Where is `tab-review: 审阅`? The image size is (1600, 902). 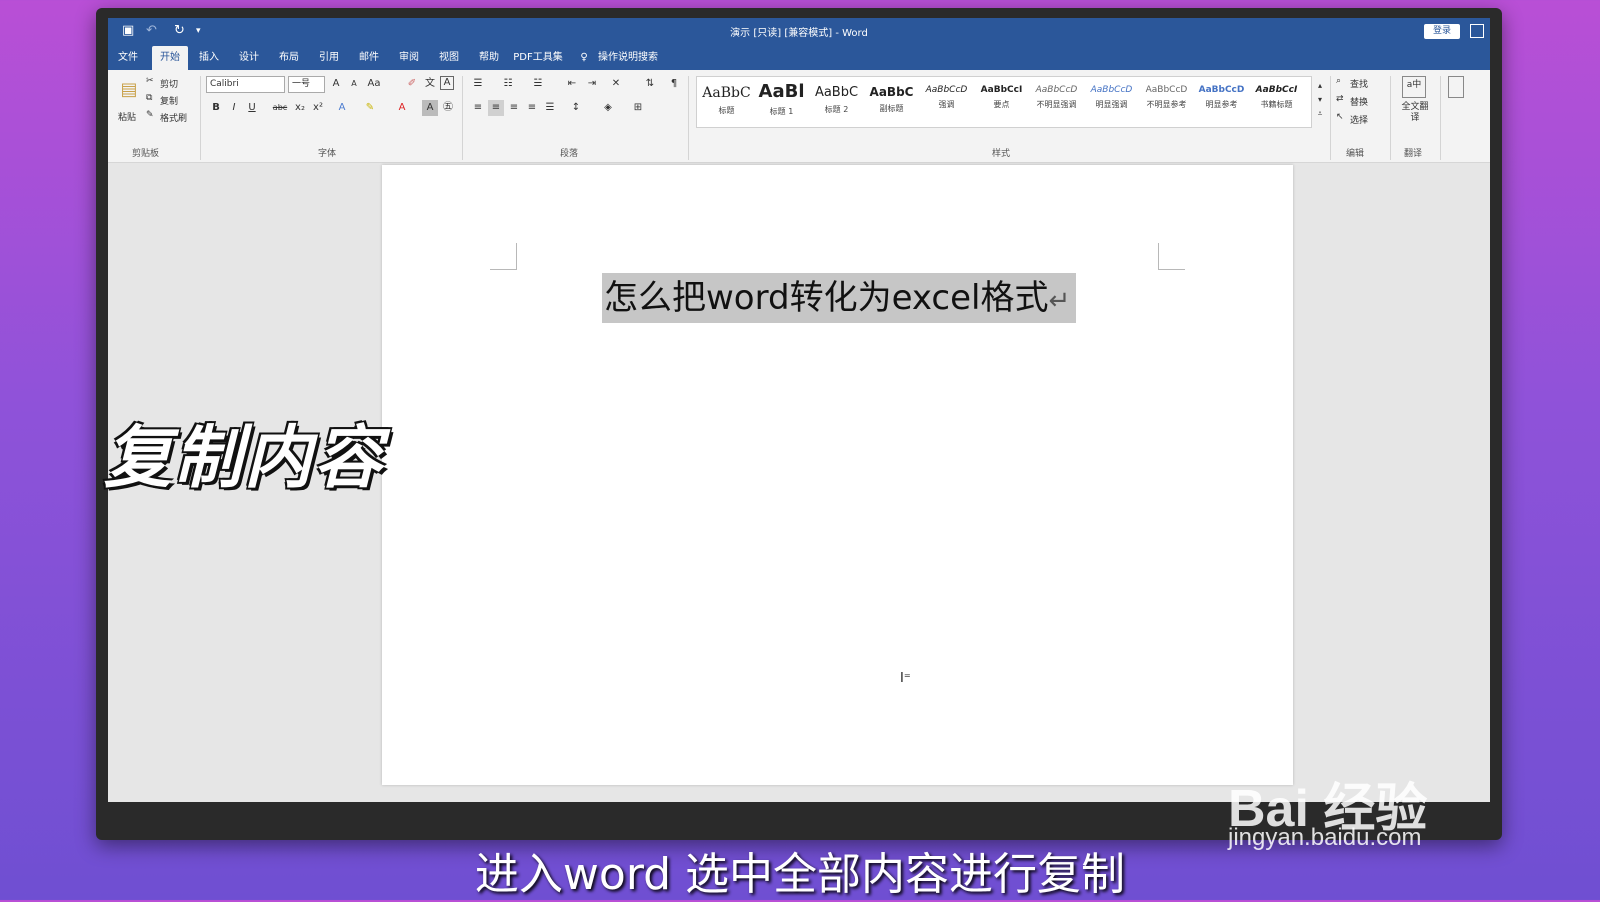
tab-review: 审阅 is located at coordinates (409, 58).